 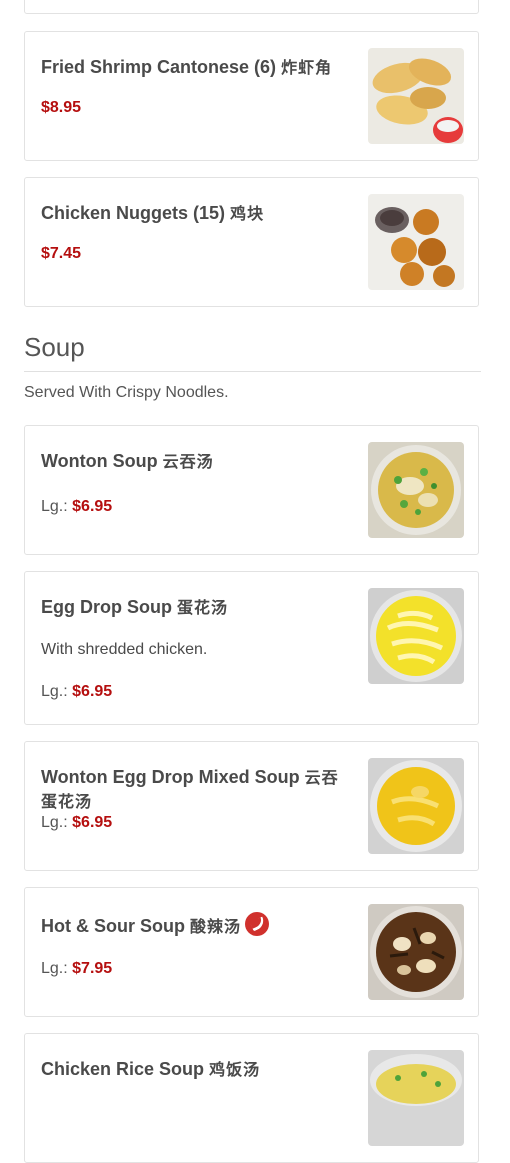 What do you see at coordinates (251, 490) in the screenshot?
I see `menu-item-card: Wonton Soup 云吞汤 Lg.: $6.95` at bounding box center [251, 490].